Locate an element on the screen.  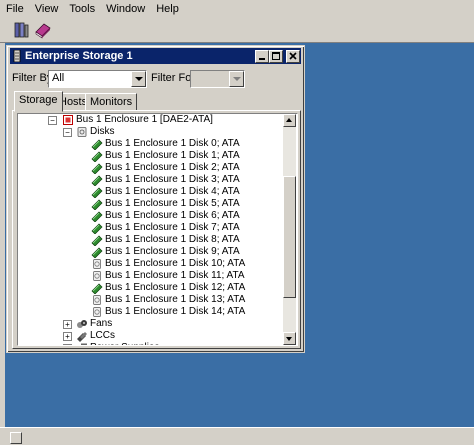
filter-row: Filter By: All Filter For: is located at coordinates (155, 79).